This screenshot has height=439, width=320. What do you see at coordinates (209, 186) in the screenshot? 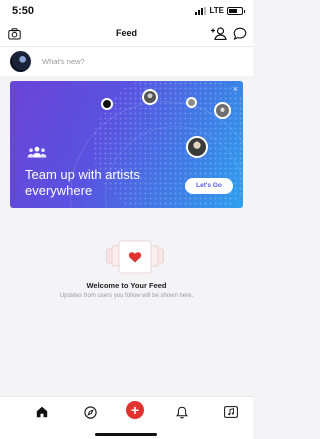
I see `lets-go-button: Let's Go` at bounding box center [209, 186].